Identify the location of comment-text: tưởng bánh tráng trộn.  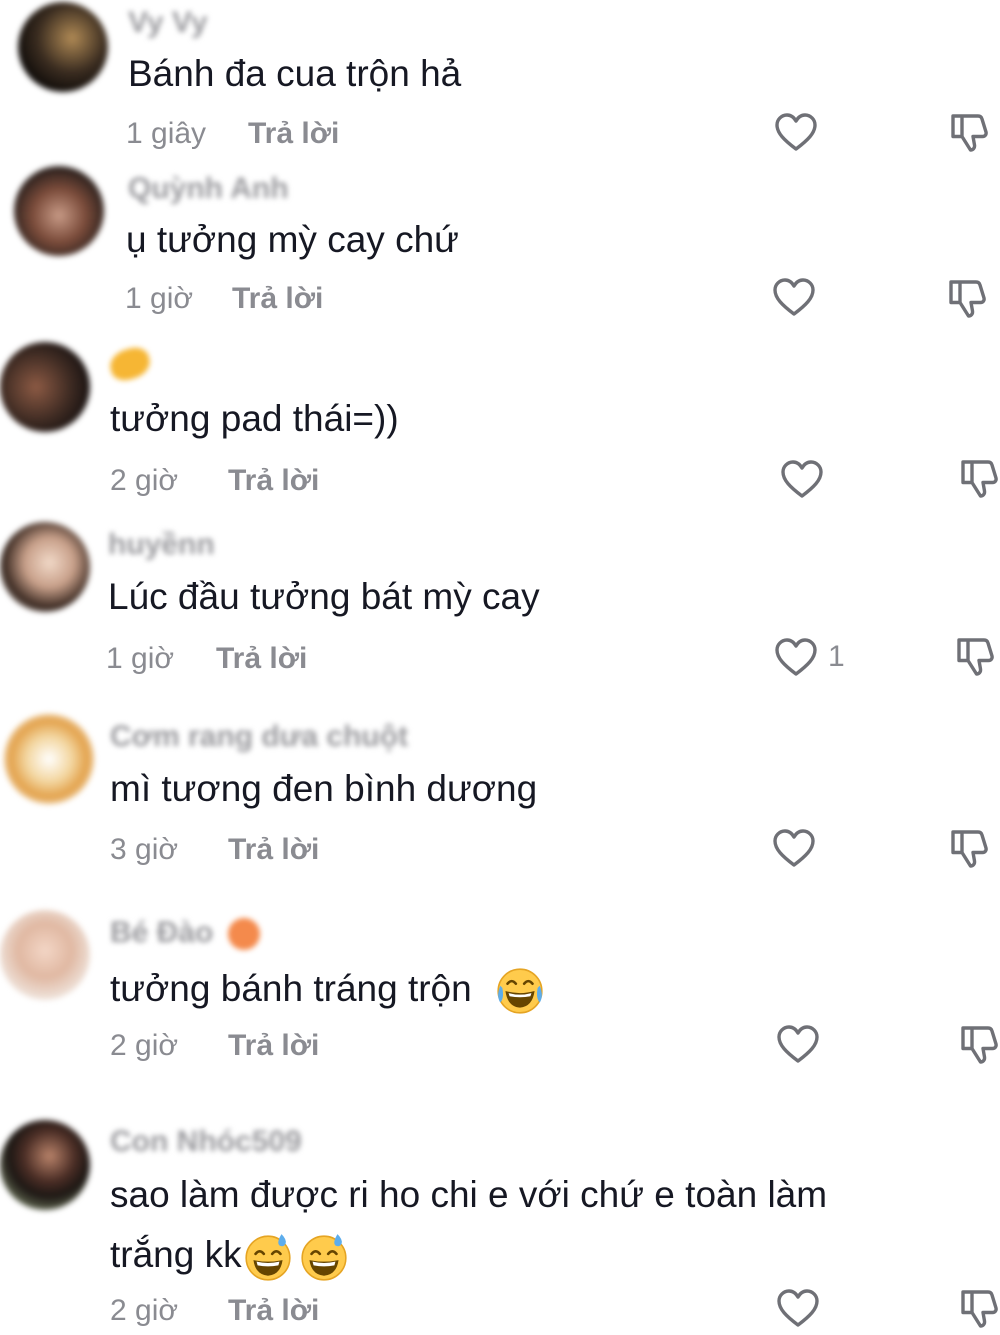
(328, 989).